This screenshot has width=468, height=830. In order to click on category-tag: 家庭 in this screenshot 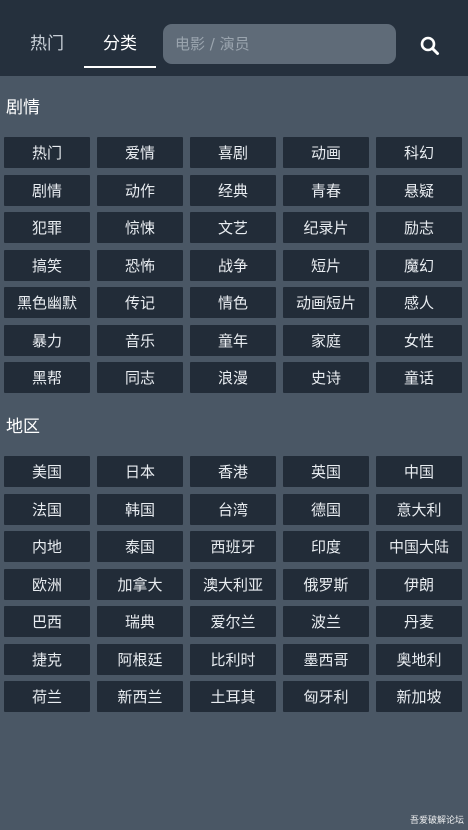, I will do `click(326, 340)`.